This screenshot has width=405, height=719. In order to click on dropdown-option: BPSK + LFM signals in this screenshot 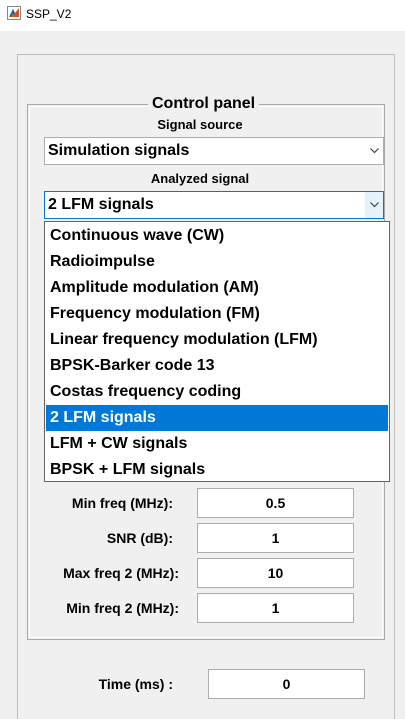, I will do `click(217, 470)`.